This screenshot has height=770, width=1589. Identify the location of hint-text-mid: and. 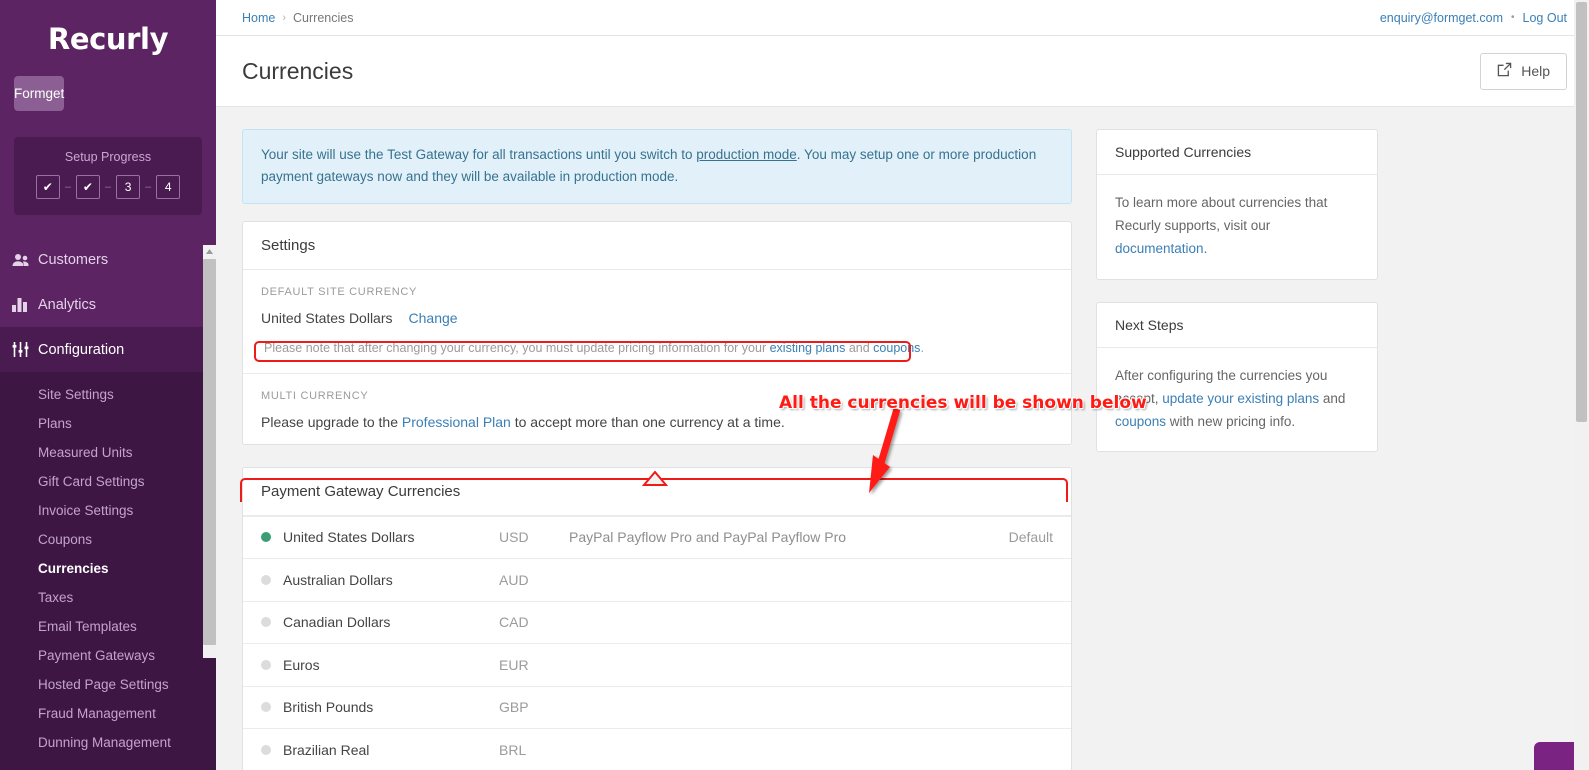
(859, 347).